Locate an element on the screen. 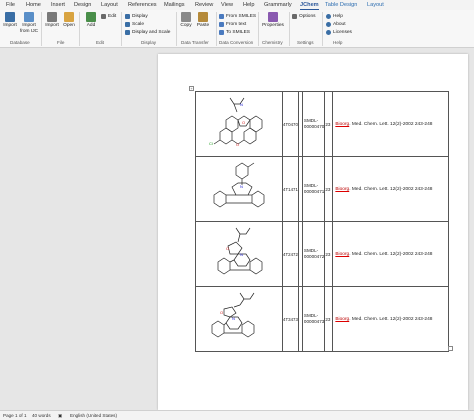 This screenshot has width=474, height=420. molecule-structure-4: O N is located at coordinates (239, 318).